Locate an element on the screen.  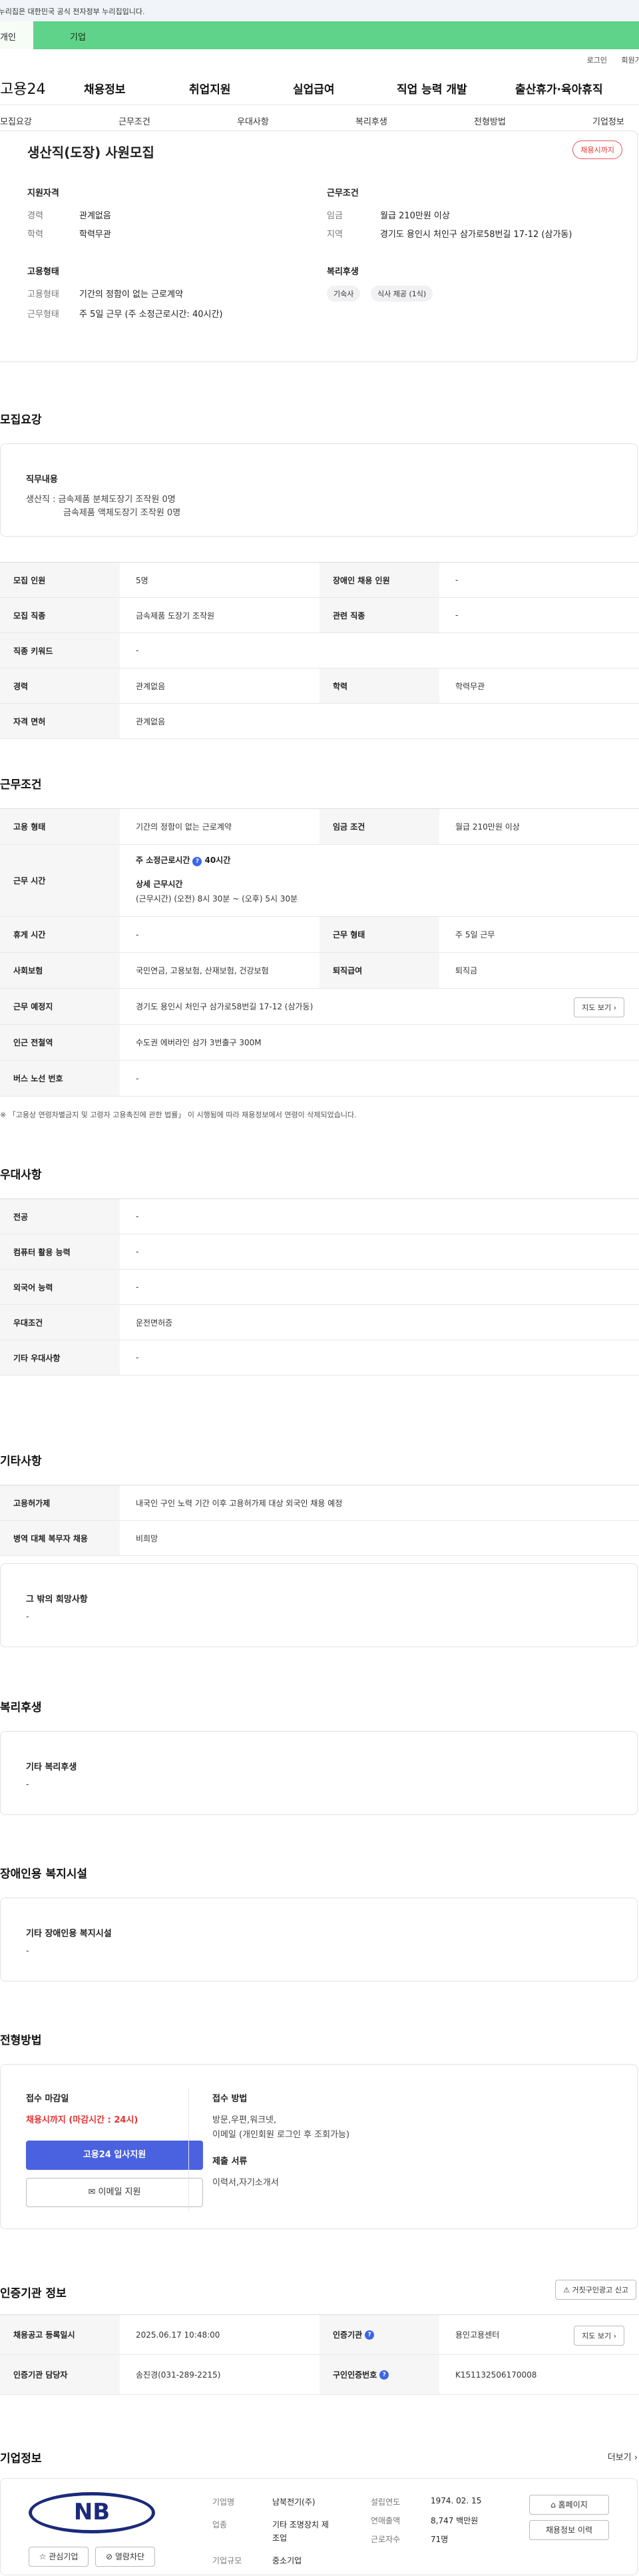
table-row: 기타 우대사항 - is located at coordinates (319, 1358).